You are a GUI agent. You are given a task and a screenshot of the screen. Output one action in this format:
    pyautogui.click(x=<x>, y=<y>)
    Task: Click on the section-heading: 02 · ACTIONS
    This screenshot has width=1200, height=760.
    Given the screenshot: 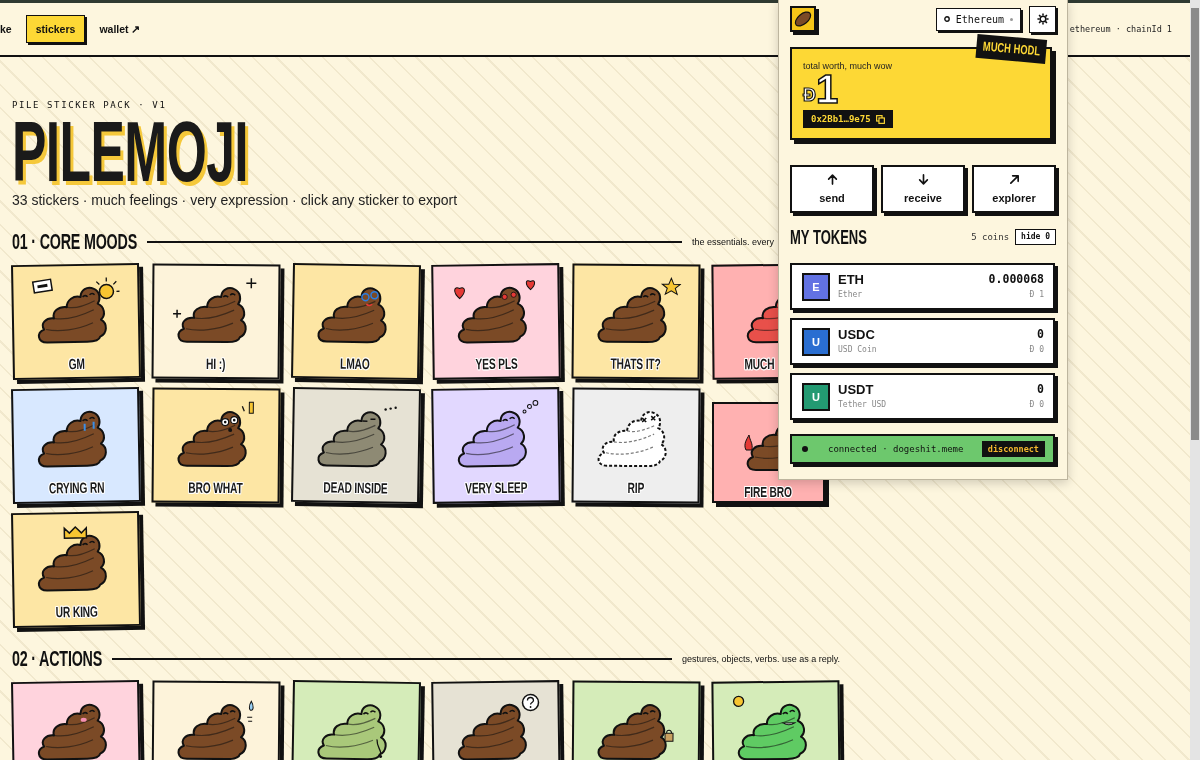 What is the action you would take?
    pyautogui.click(x=57, y=659)
    